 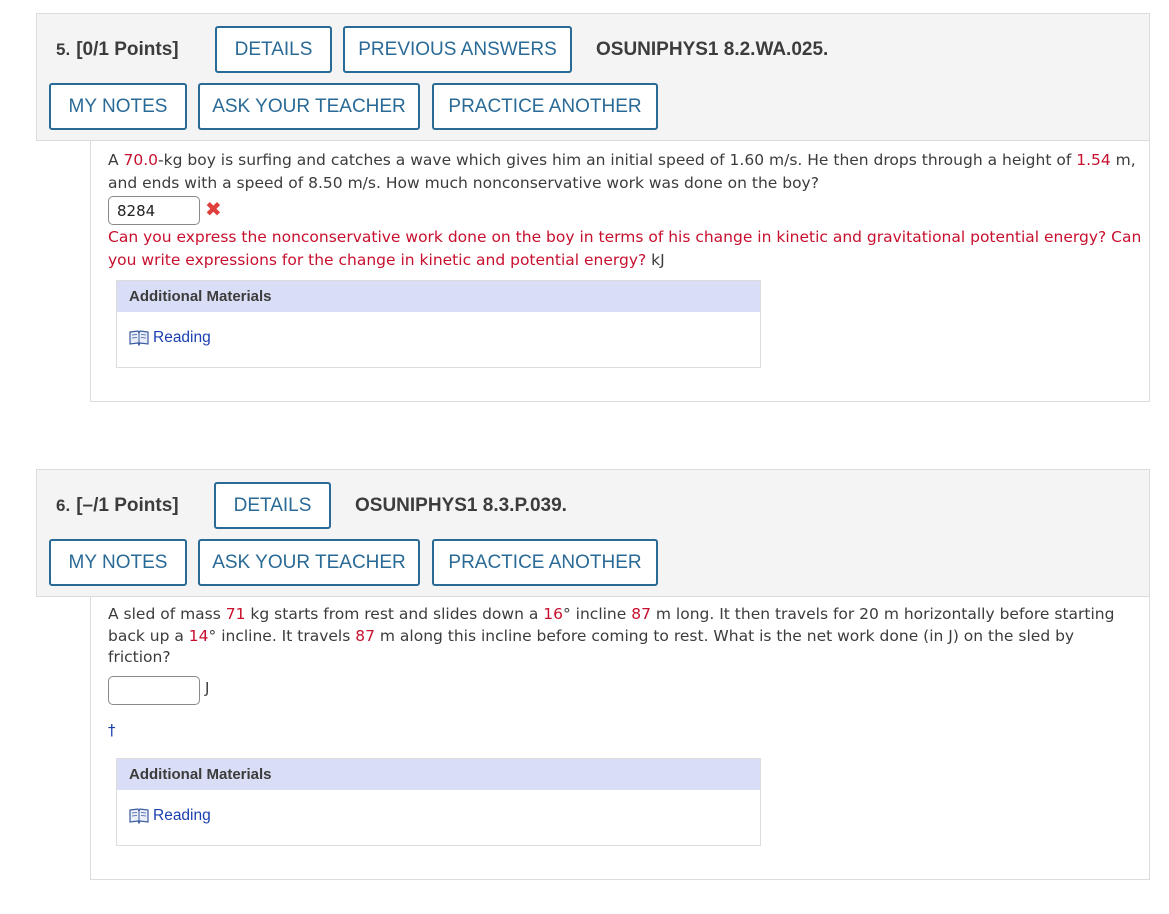 I want to click on q5-previous-answers-button: PREVIOUS ANSWERS, so click(x=457, y=49).